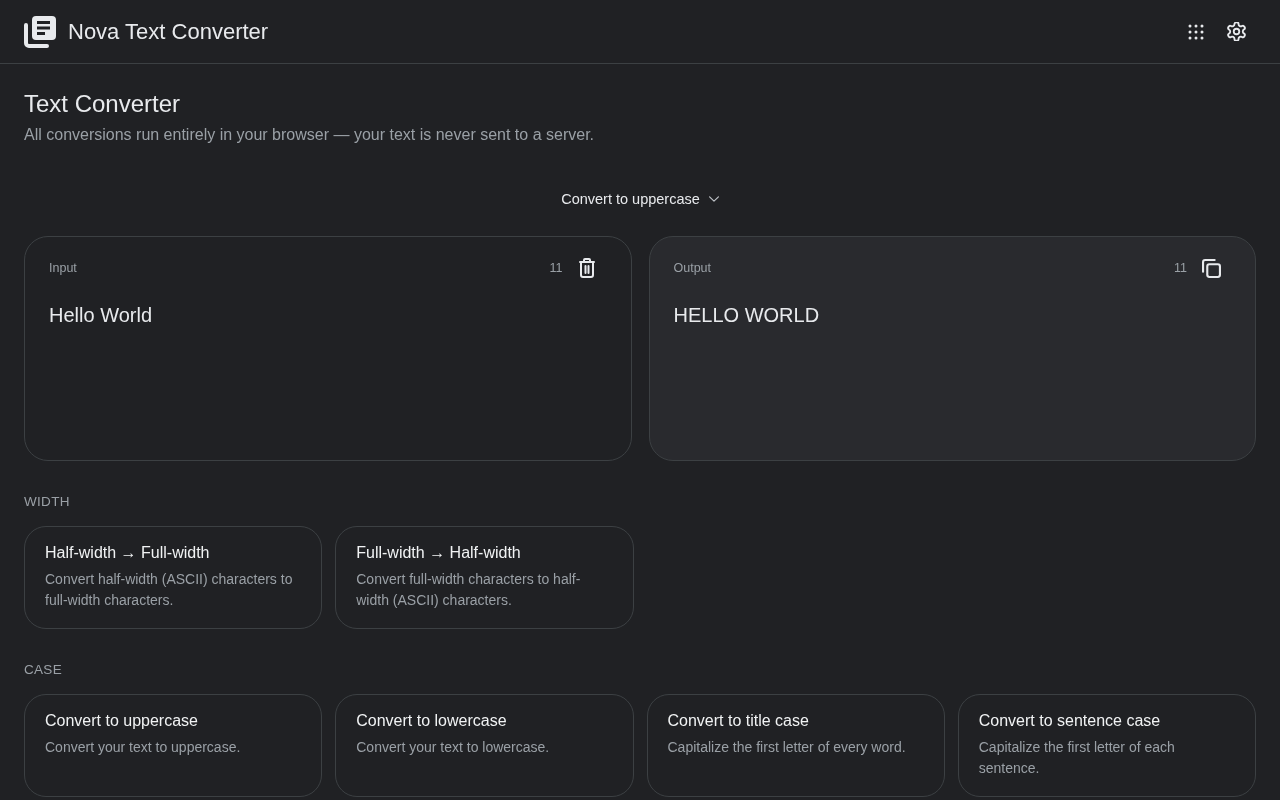  Describe the element at coordinates (453, 747) in the screenshot. I see `tool-description: Convert your text to lowercase.` at that location.